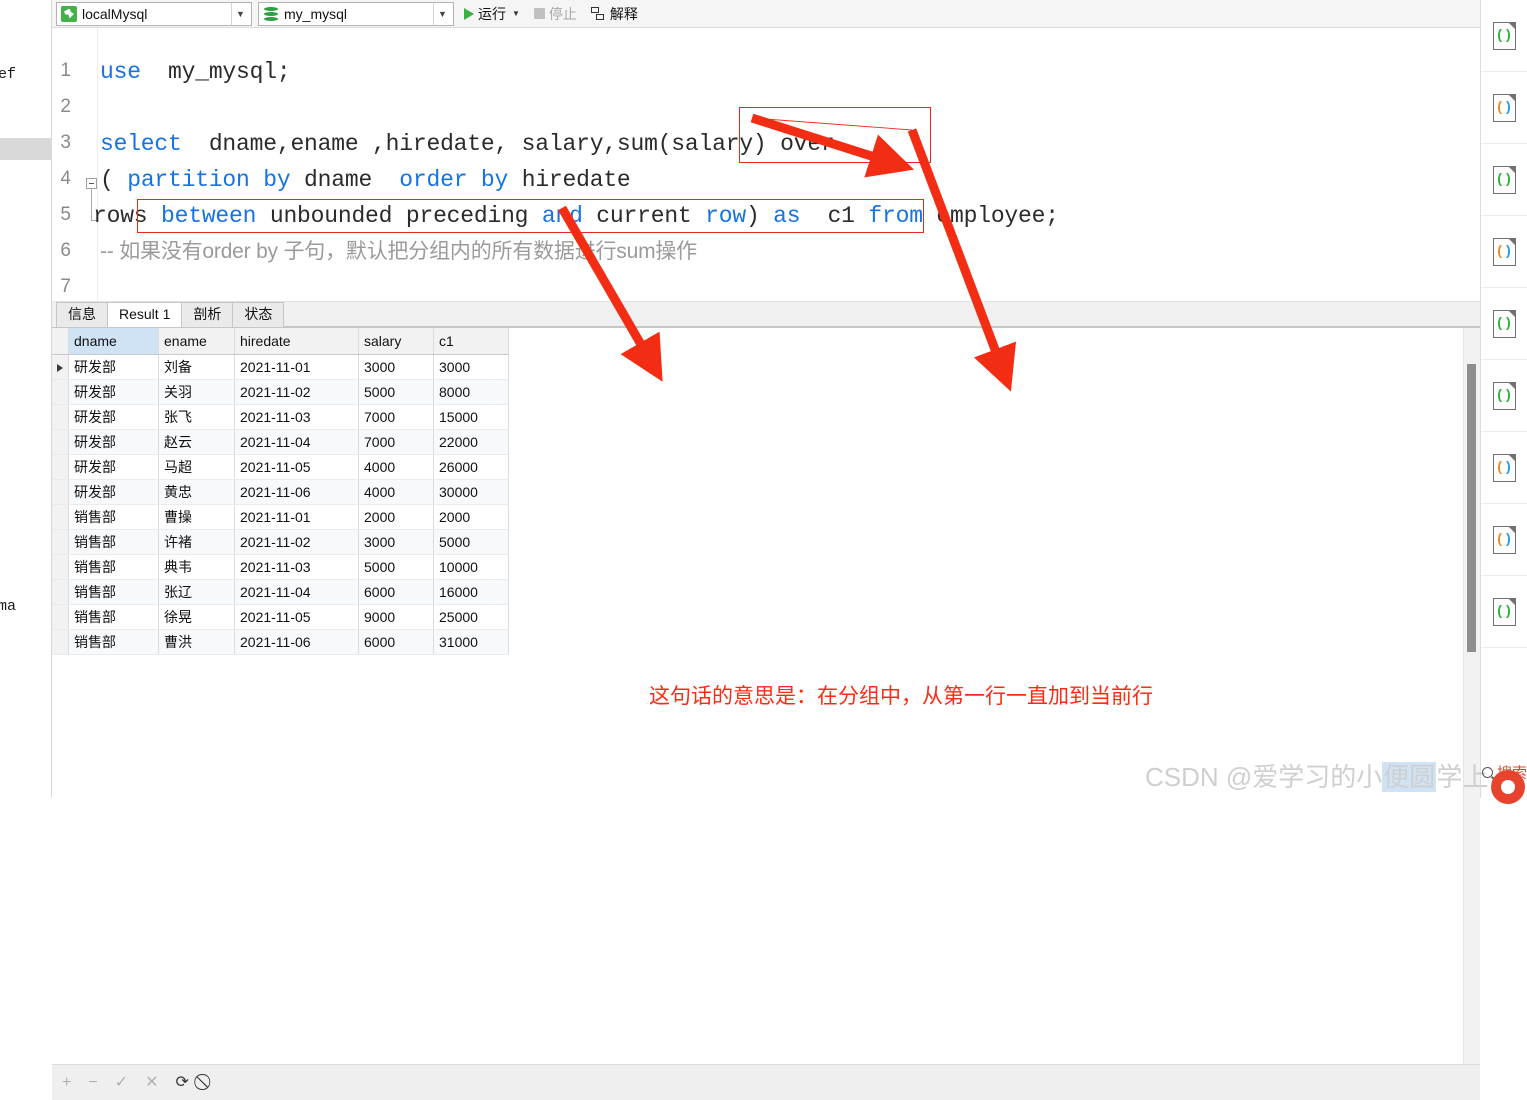 This screenshot has height=1100, width=1527. Describe the element at coordinates (66, 1082) in the screenshot. I see `plus-icon: +` at that location.